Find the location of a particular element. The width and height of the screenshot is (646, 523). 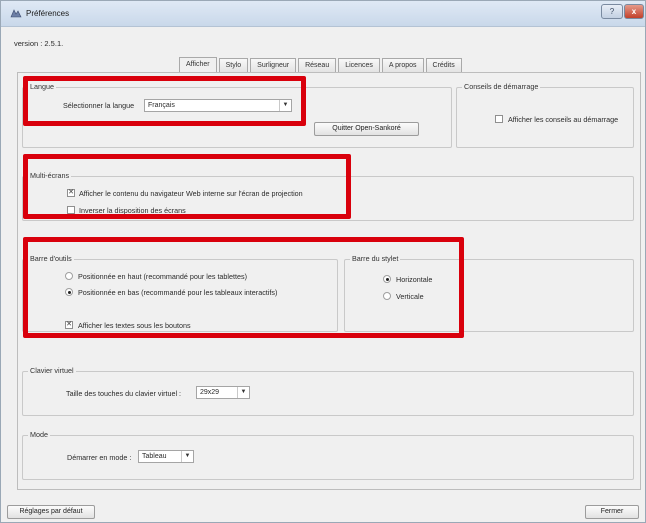

tab-credits: Crédits is located at coordinates (443, 65).